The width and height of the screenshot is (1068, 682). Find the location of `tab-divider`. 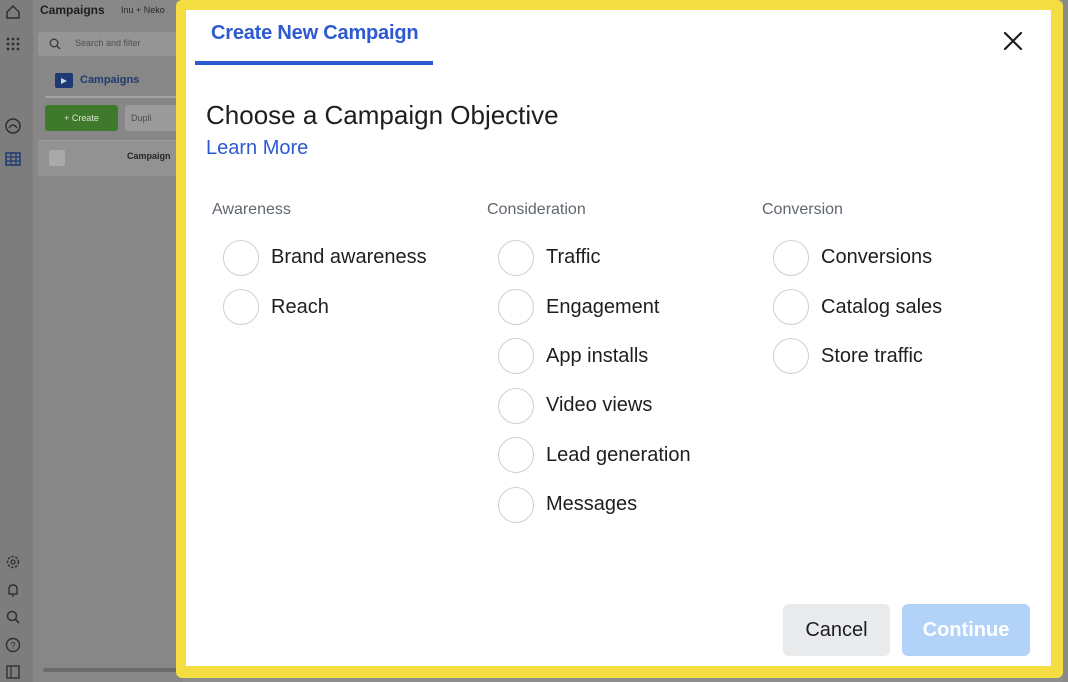

tab-divider is located at coordinates (114, 97).